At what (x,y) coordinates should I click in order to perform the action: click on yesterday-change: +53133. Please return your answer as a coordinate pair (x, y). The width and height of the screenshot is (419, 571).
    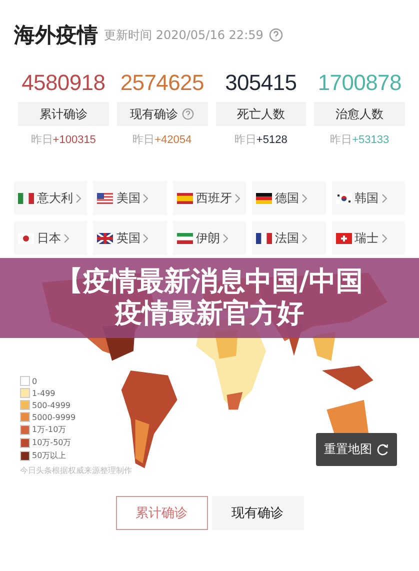
    Looking at the image, I should click on (371, 140).